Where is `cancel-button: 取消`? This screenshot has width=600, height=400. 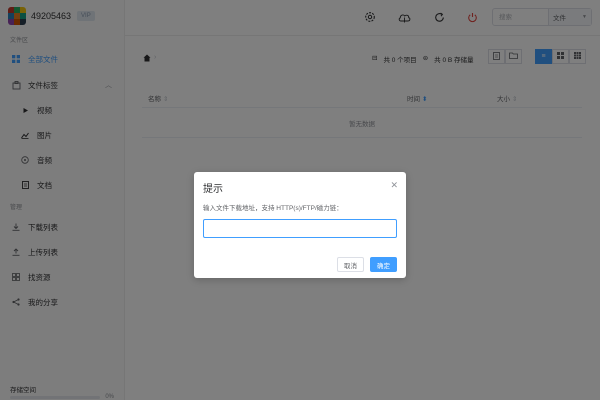 cancel-button: 取消 is located at coordinates (350, 264).